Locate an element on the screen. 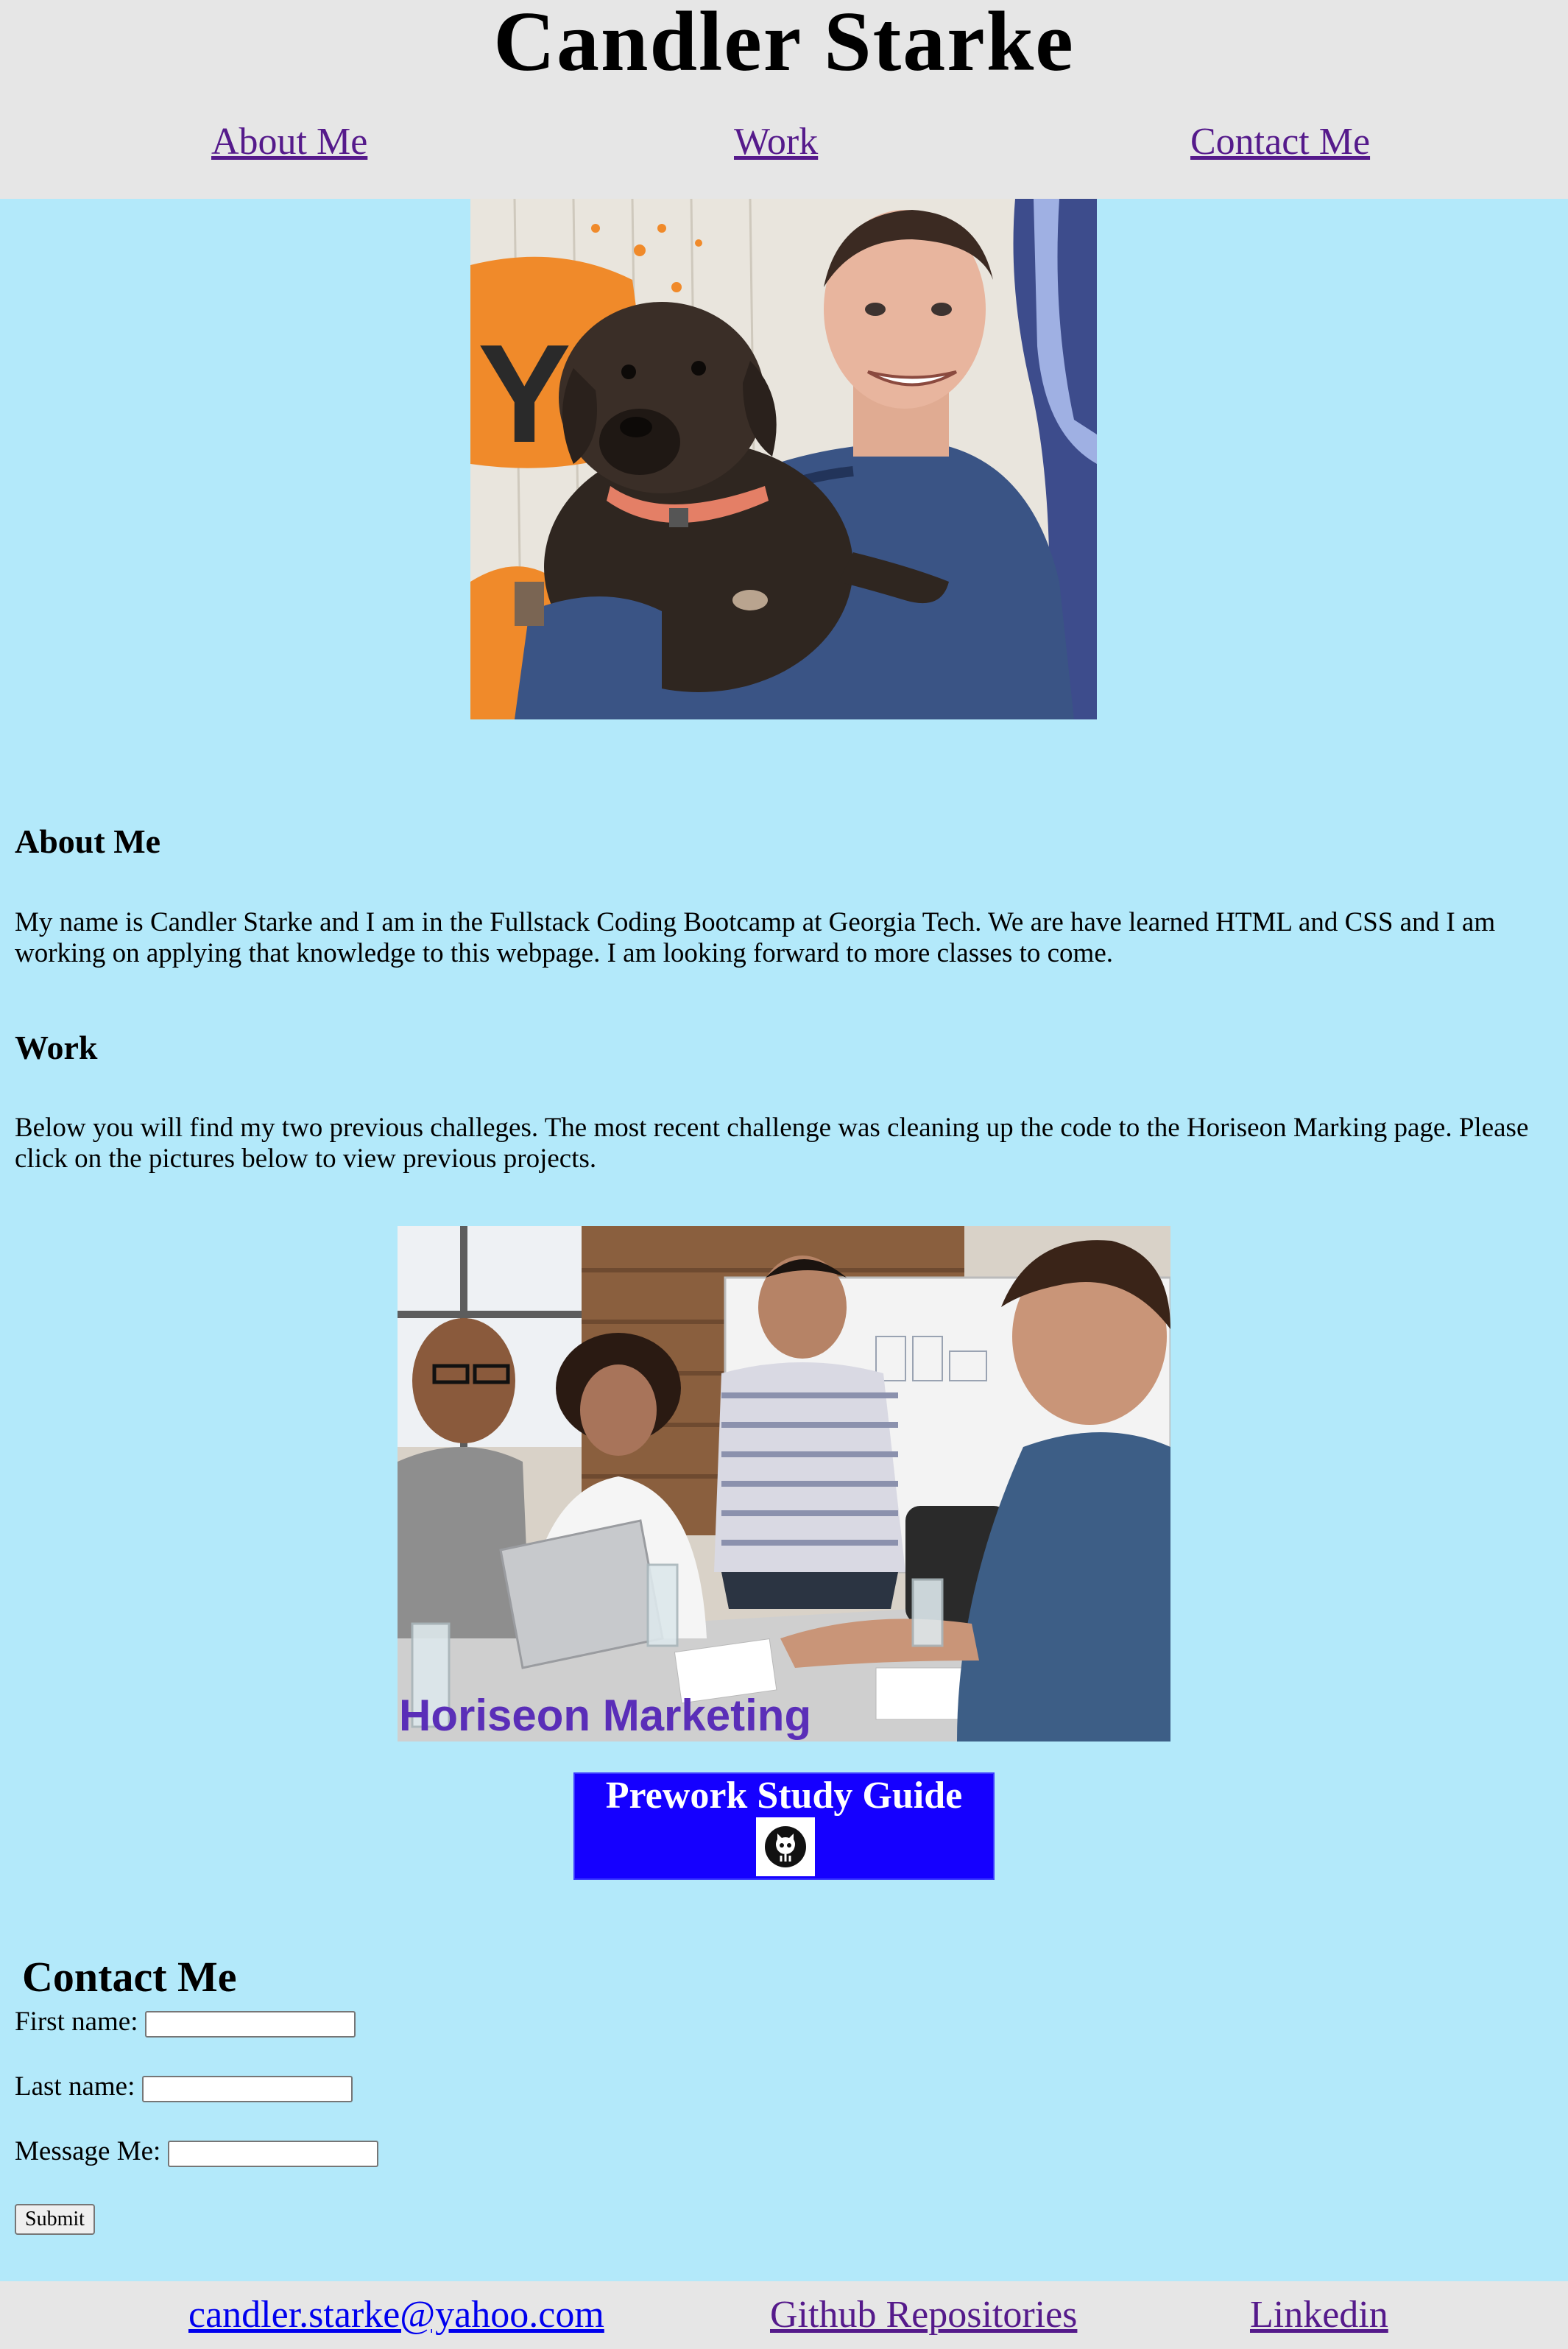 The height and width of the screenshot is (2349, 1568). site-title: Candler Starke is located at coordinates (784, 44).